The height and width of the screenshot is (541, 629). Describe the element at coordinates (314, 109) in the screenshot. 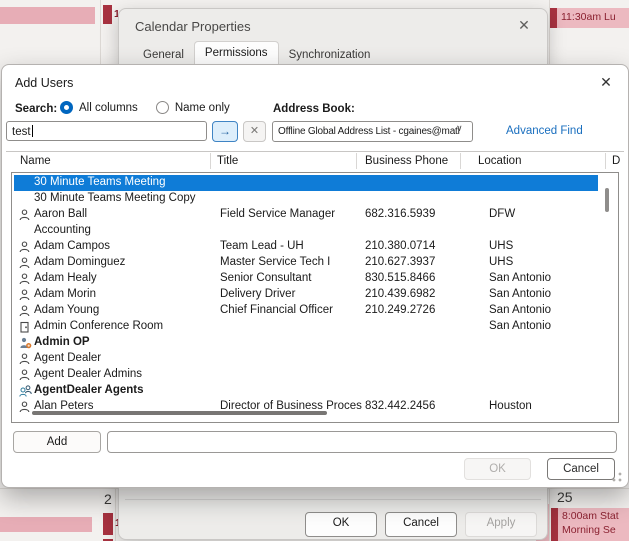

I see `address-book-label: Address Book:` at that location.